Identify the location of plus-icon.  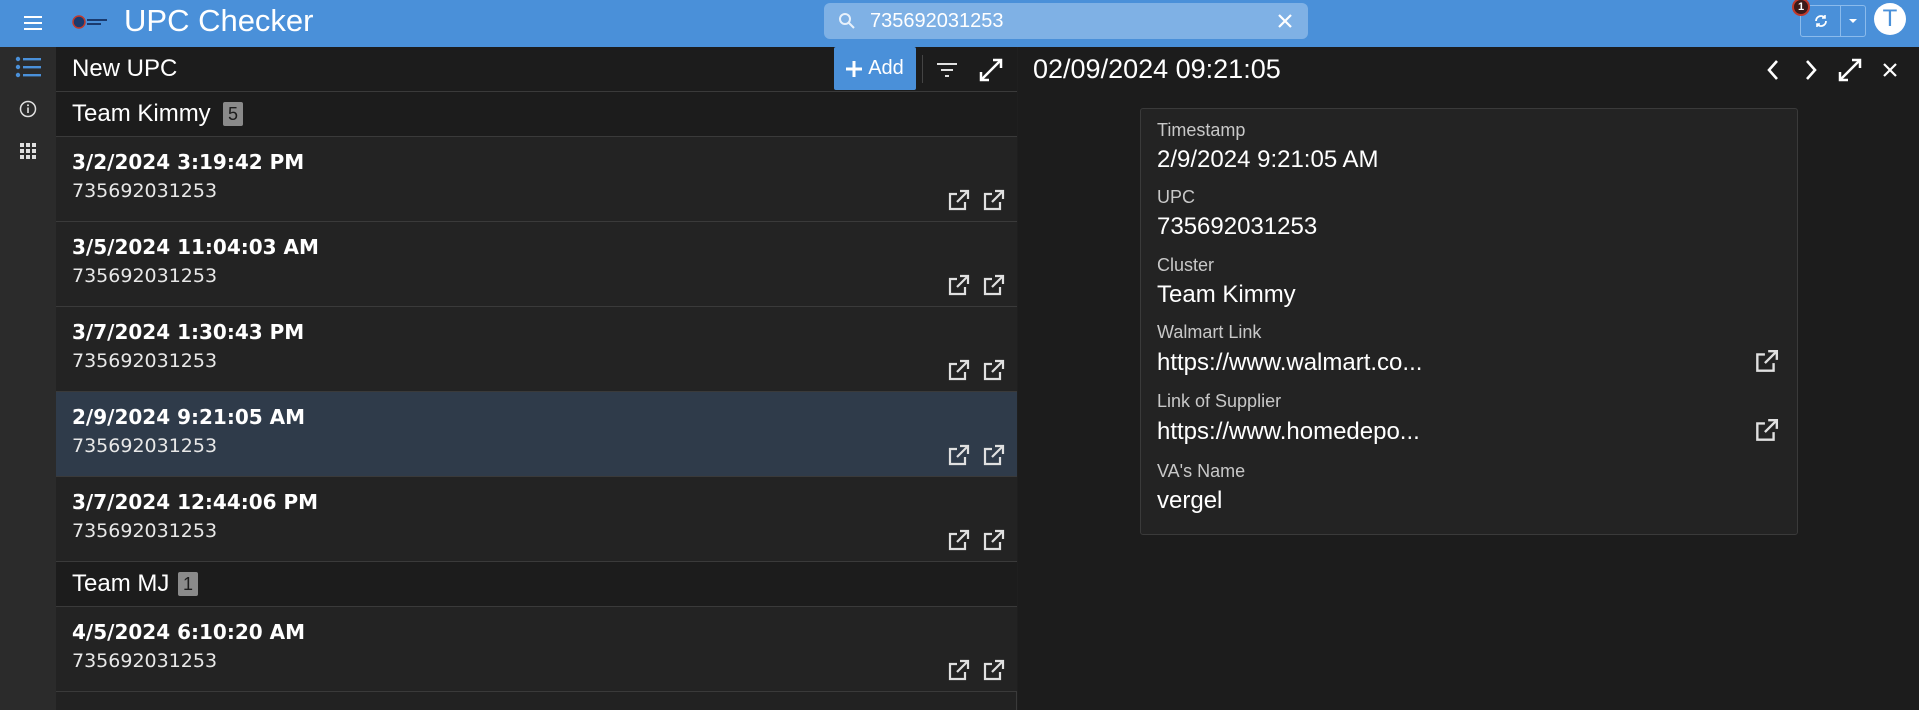
(854, 68).